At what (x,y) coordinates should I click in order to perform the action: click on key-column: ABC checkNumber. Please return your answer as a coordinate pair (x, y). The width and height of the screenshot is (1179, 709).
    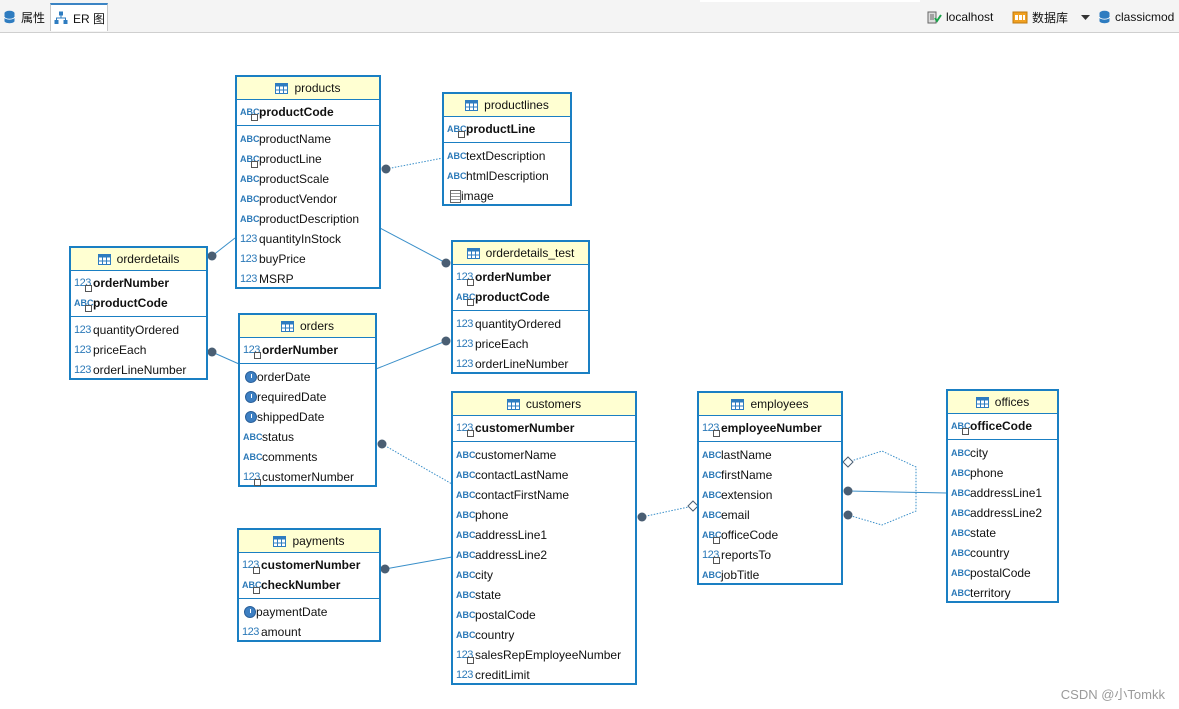
    Looking at the image, I should click on (309, 585).